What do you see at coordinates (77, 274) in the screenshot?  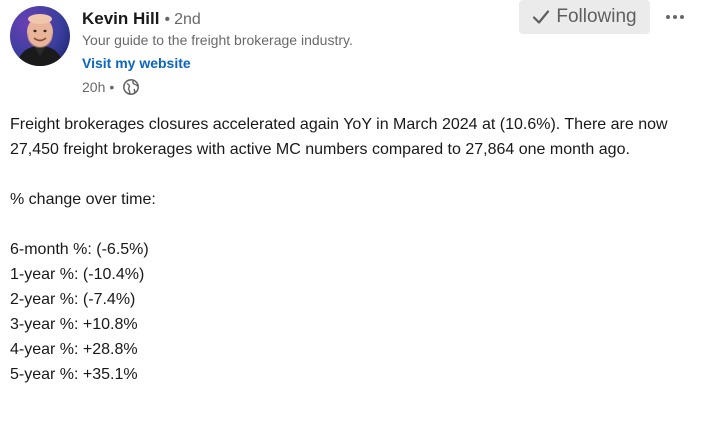 I see `stat-line-1-year: 1-year %: (-10.4%)` at bounding box center [77, 274].